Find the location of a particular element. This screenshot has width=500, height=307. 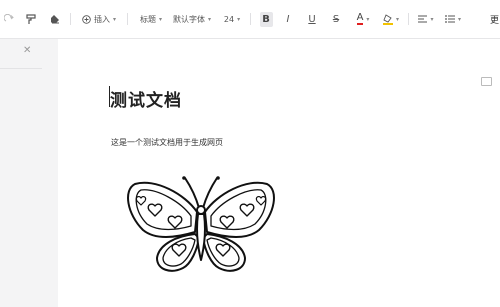

paragraph-style-select: 标题 ▾ is located at coordinates (151, 19).